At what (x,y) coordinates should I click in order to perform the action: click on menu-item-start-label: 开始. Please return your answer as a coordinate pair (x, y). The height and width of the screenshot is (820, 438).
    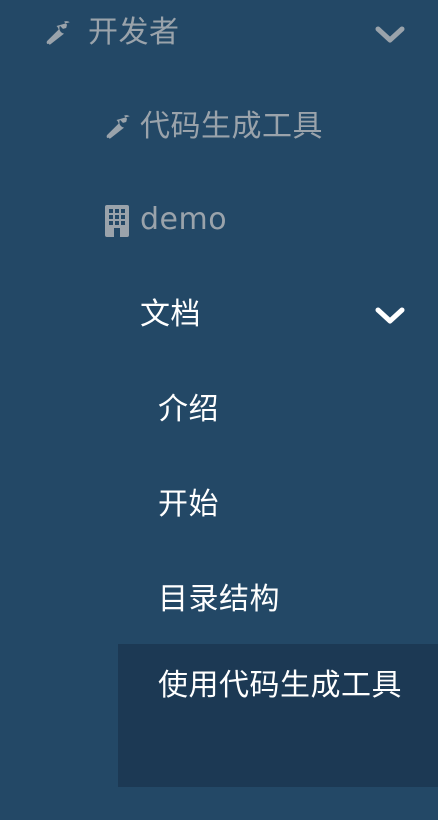
    Looking at the image, I should click on (188, 504).